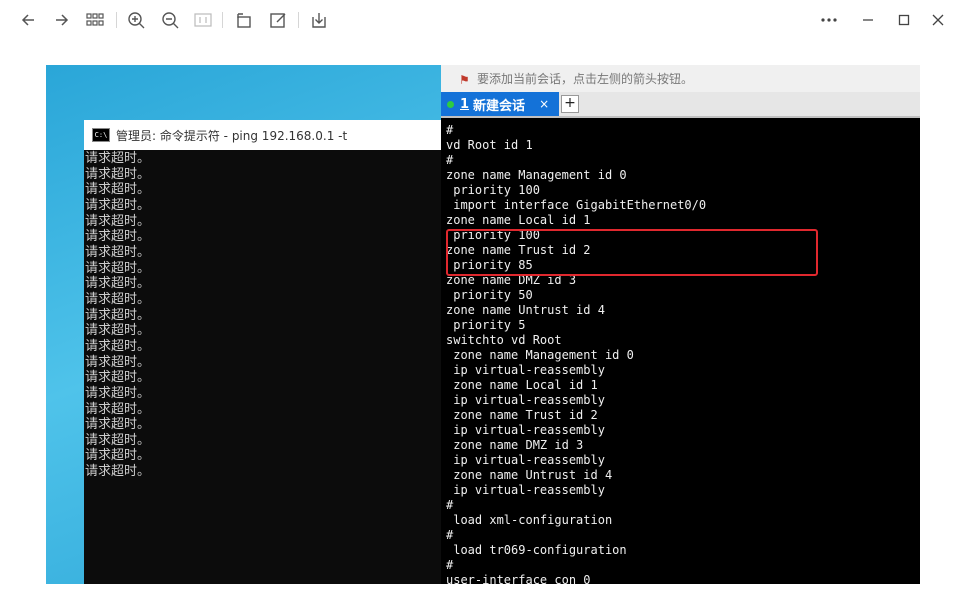  Describe the element at coordinates (570, 104) in the screenshot. I see `add-tab-button: +` at that location.